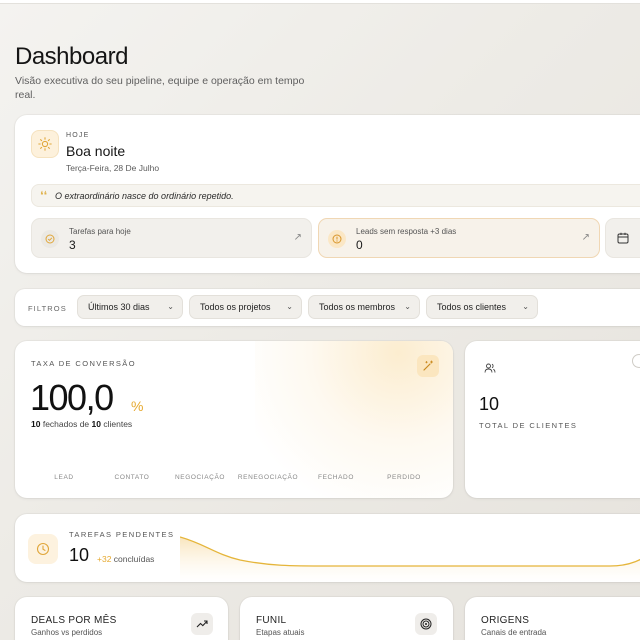  What do you see at coordinates (552, 618) in the screenshot?
I see `origins-card: ORIGENS Canais de entrada` at bounding box center [552, 618].